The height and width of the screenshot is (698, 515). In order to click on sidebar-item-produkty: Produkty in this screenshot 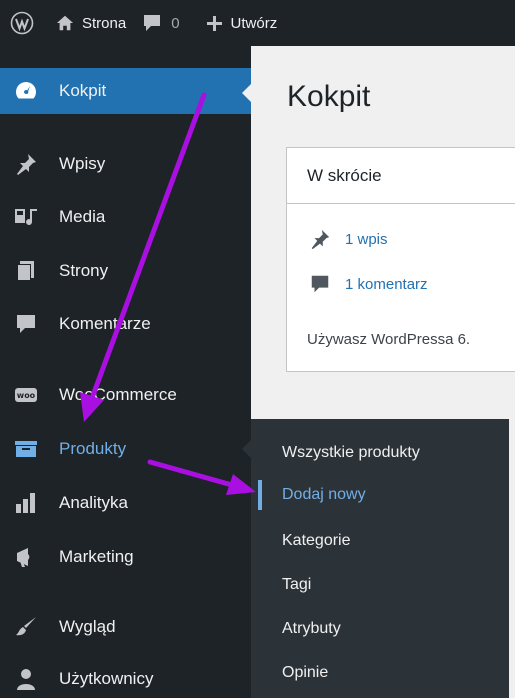, I will do `click(126, 449)`.